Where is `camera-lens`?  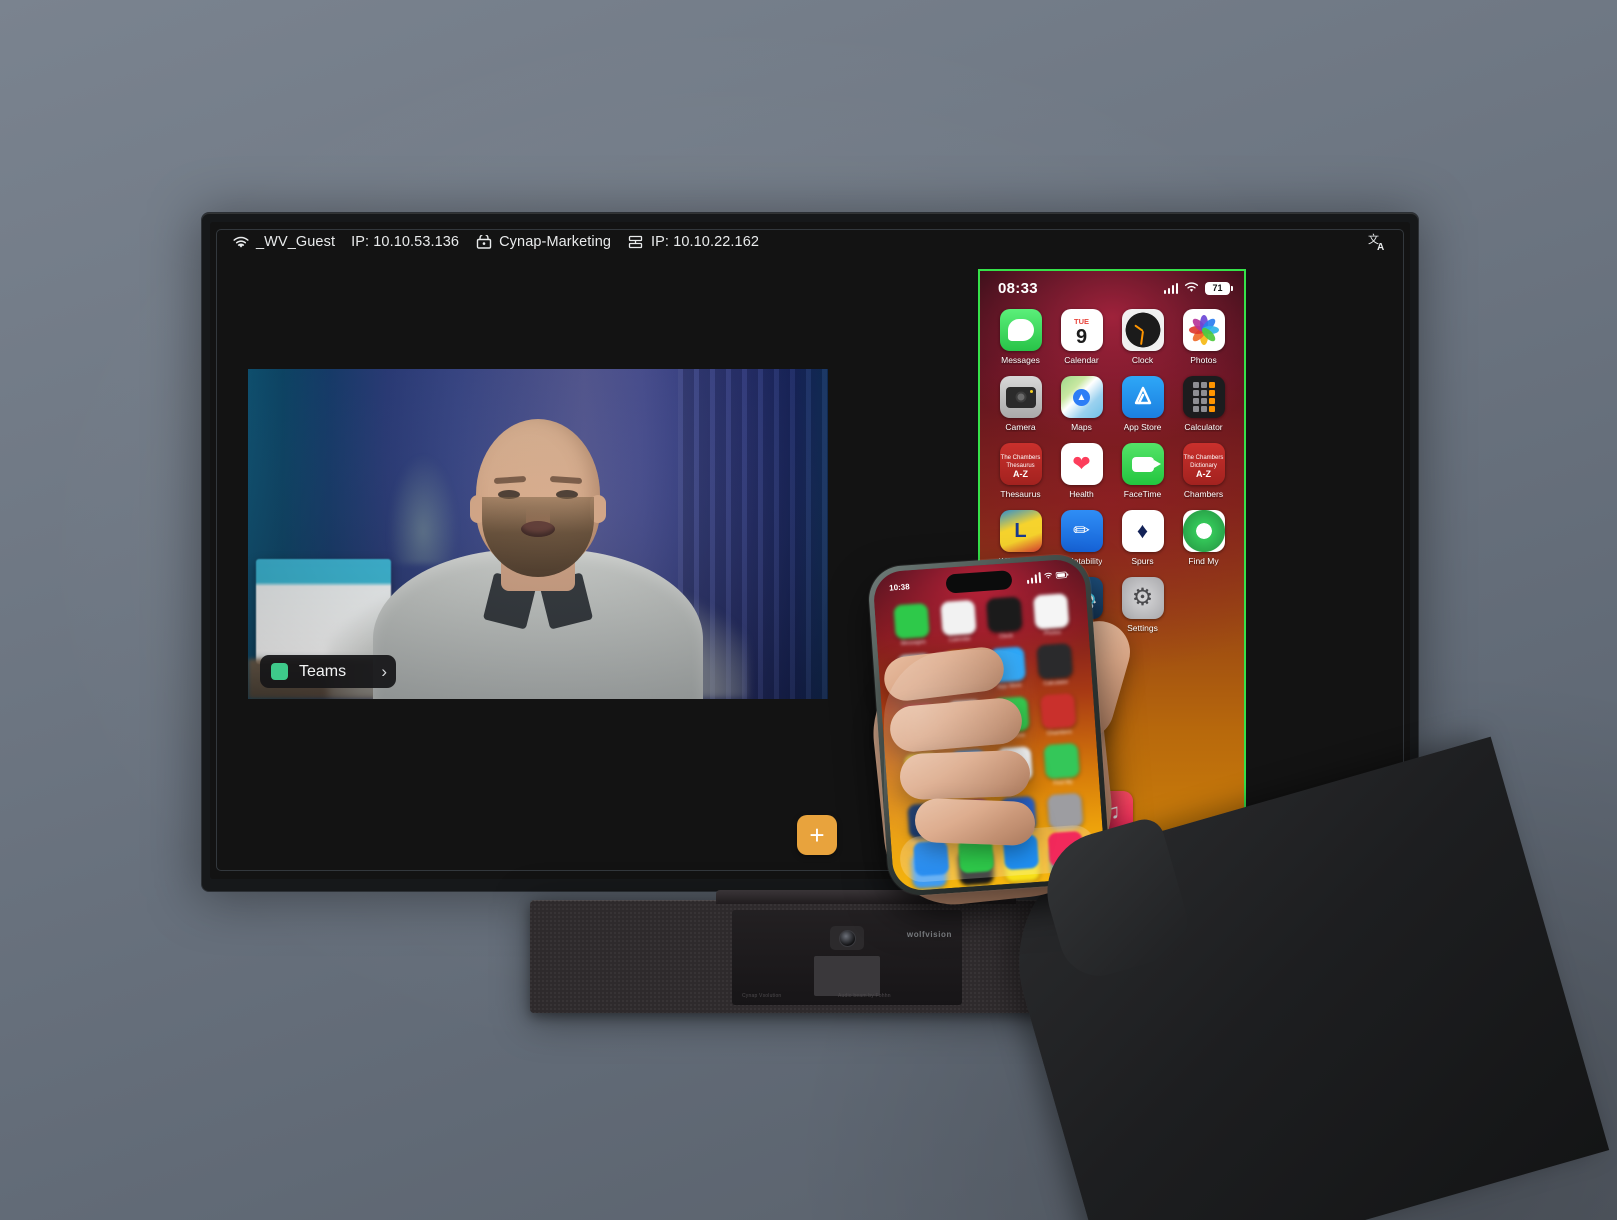
camera-lens is located at coordinates (1020, 397).